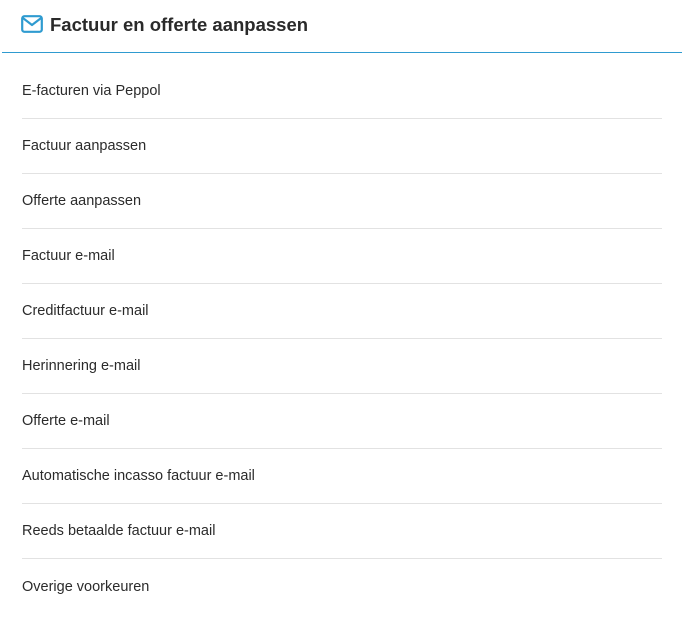 The height and width of the screenshot is (626, 683). I want to click on menu-item-e-invoices-peppol: E-facturen via Peppol, so click(342, 91).